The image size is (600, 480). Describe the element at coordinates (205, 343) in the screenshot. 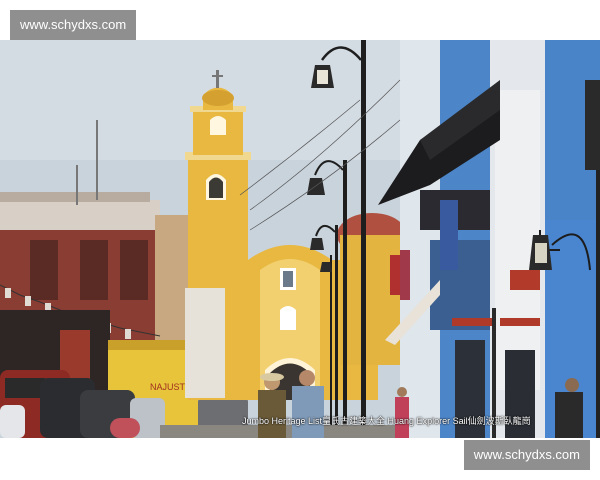

I see `white-building` at that location.